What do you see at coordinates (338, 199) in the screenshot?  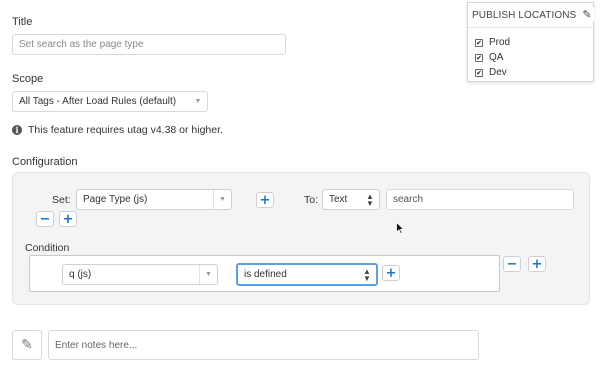 I see `to-type-value: Text` at bounding box center [338, 199].